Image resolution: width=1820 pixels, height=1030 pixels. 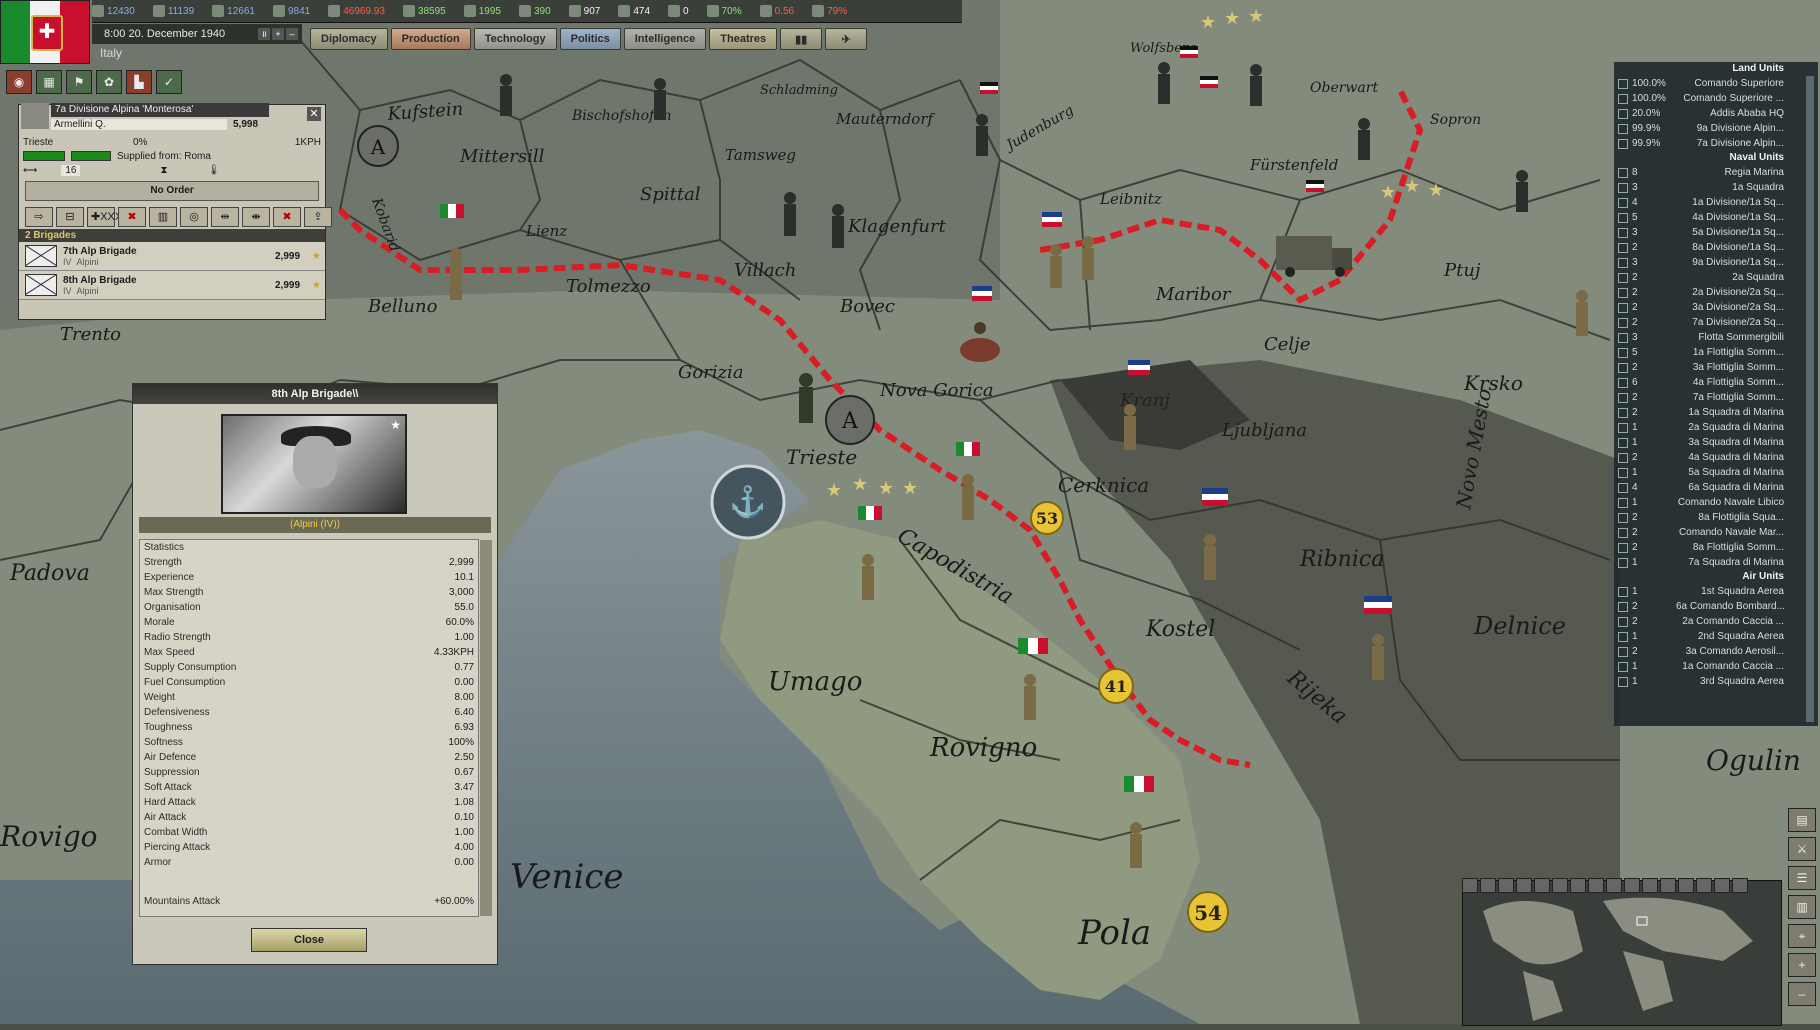 What do you see at coordinates (256, 217) in the screenshot?
I see `merge-button: ⇼` at bounding box center [256, 217].